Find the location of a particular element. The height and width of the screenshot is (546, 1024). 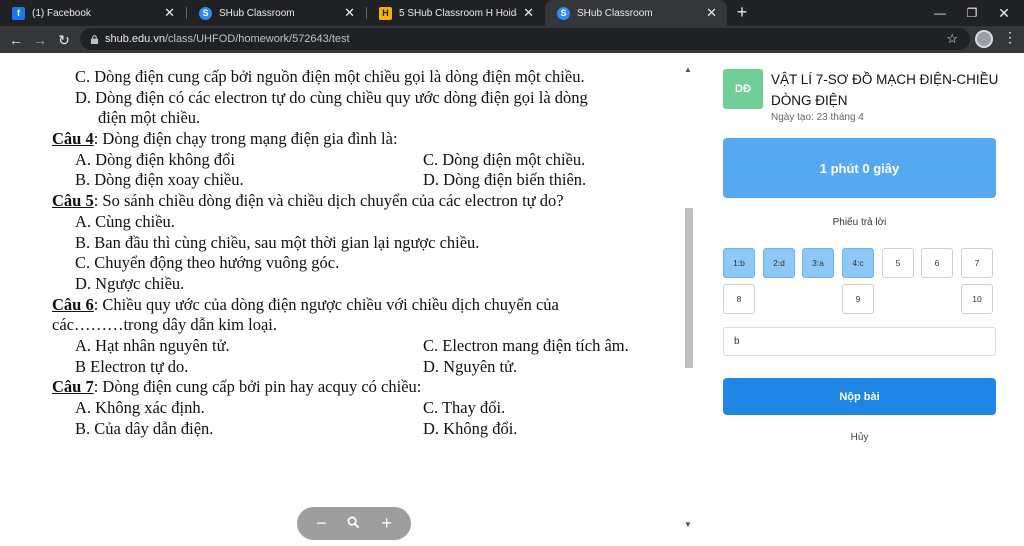

document-text: B Electron tự do. is located at coordinates (132, 366).